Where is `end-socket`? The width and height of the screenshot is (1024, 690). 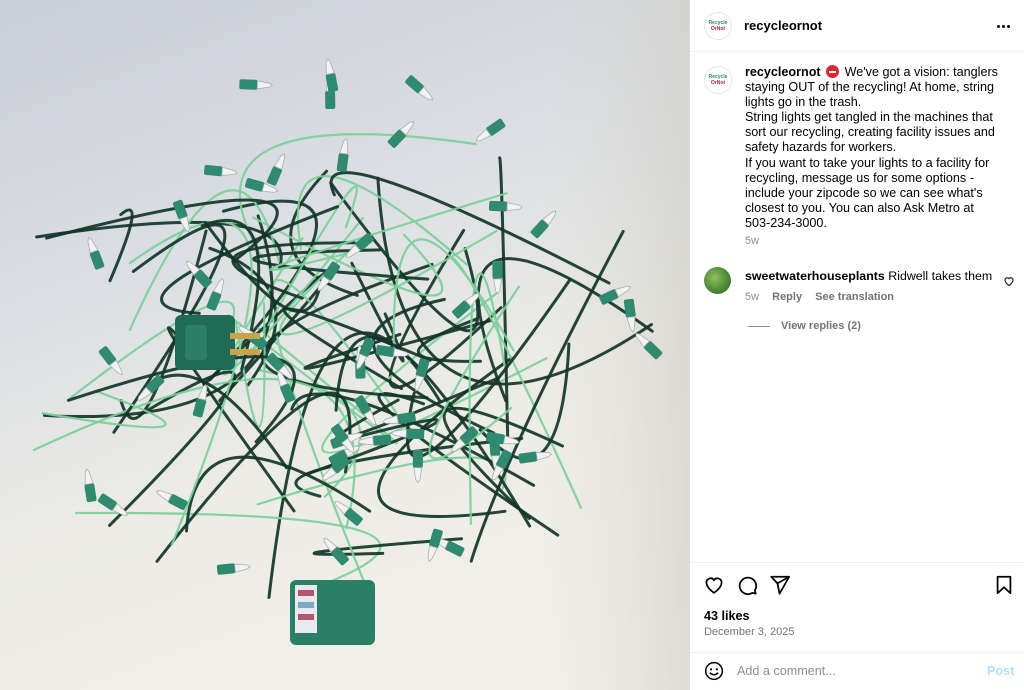
end-socket is located at coordinates (332, 612).